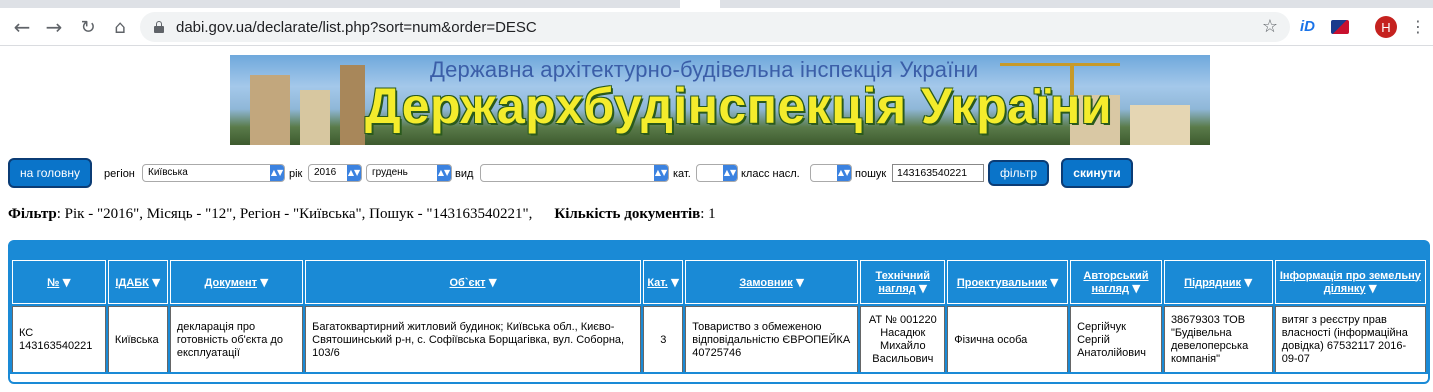 This screenshot has height=392, width=1433. What do you see at coordinates (700, 4) in the screenshot?
I see `active-tab` at bounding box center [700, 4].